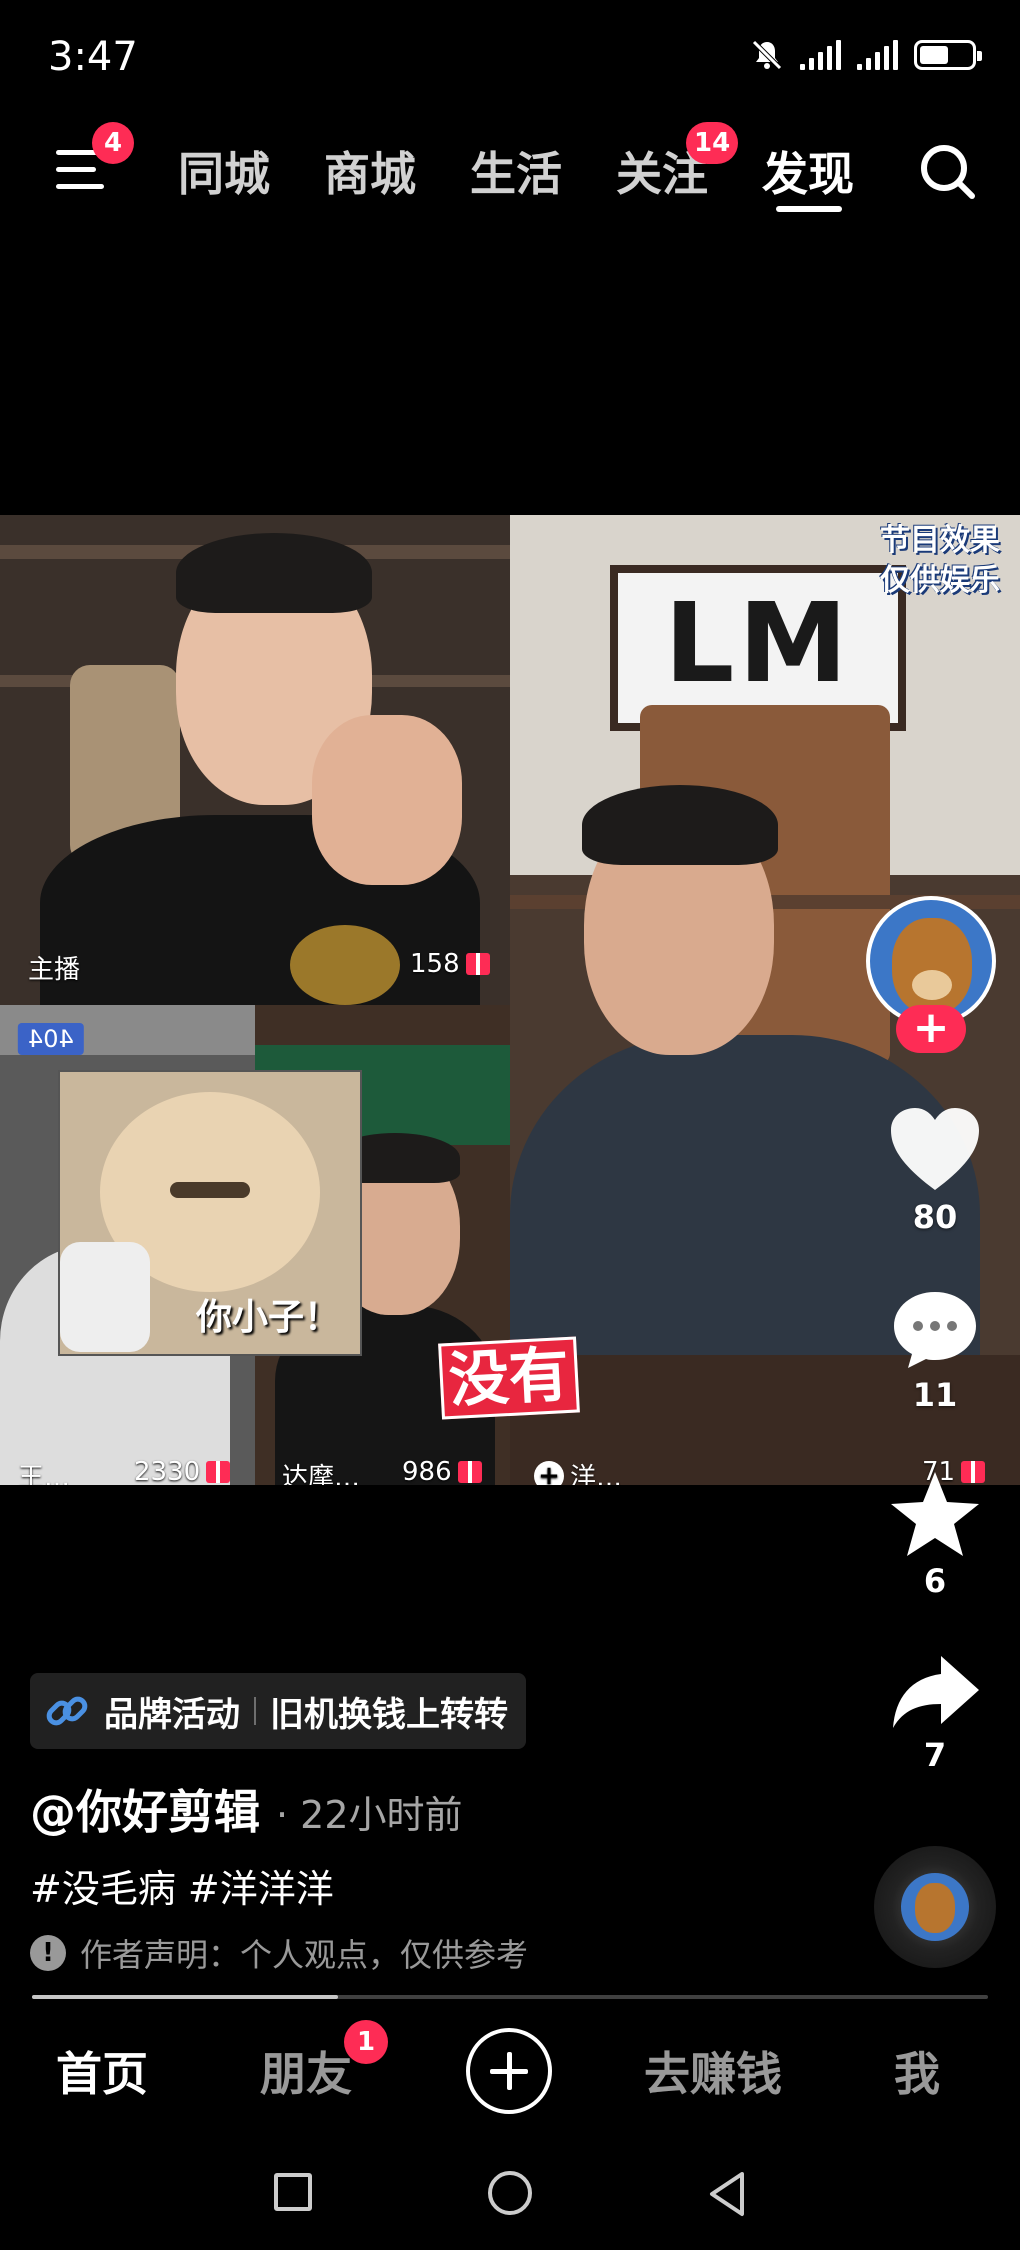 This screenshot has height=2250, width=1020. I want to click on share-count: 7, so click(935, 1755).